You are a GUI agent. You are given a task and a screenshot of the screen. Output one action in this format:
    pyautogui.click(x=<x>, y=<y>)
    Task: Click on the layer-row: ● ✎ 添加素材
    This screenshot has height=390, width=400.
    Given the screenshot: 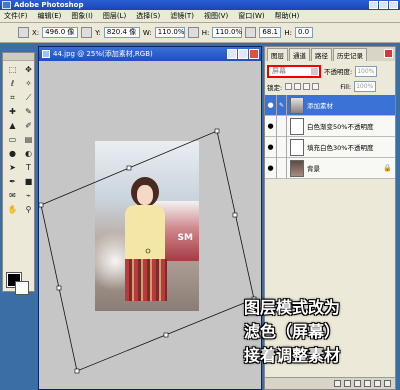 What is the action you would take?
    pyautogui.click(x=330, y=105)
    